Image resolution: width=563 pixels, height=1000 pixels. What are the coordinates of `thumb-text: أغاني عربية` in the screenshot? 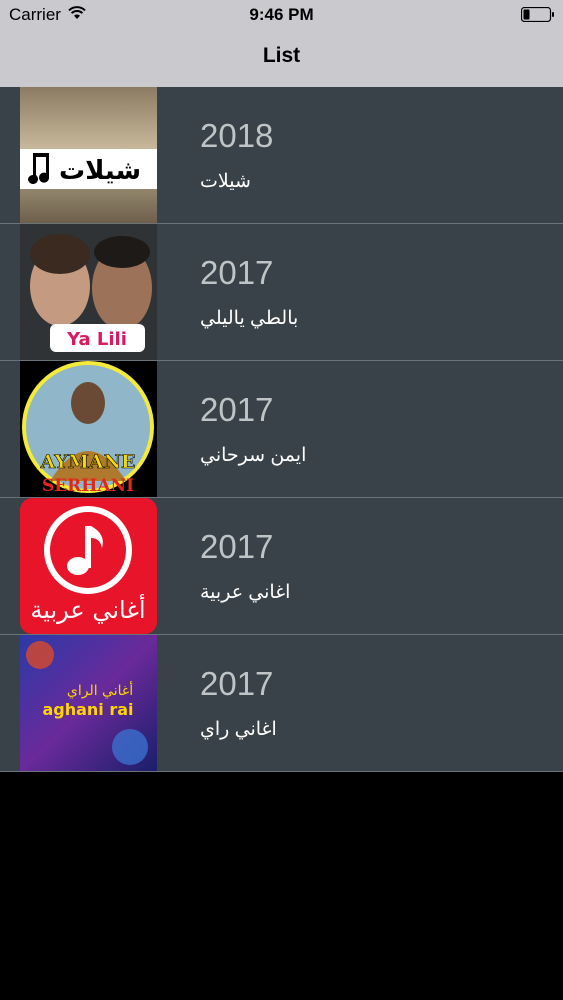 It's located at (87, 609).